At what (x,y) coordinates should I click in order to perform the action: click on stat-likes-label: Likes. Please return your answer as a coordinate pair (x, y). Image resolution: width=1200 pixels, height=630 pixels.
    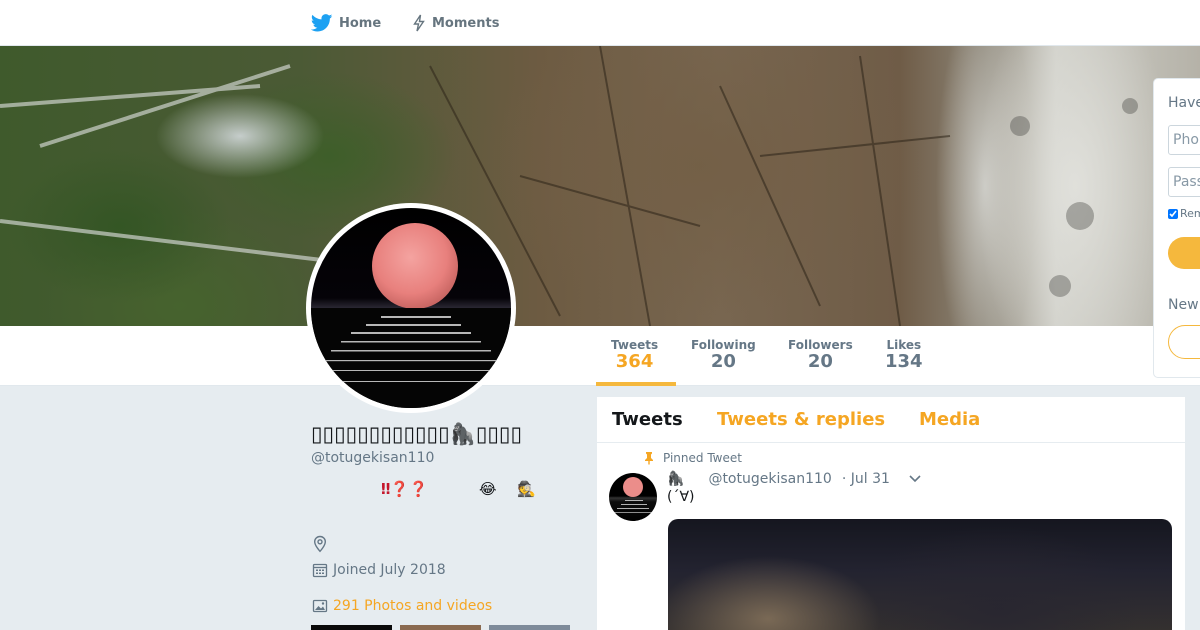
    Looking at the image, I should click on (904, 345).